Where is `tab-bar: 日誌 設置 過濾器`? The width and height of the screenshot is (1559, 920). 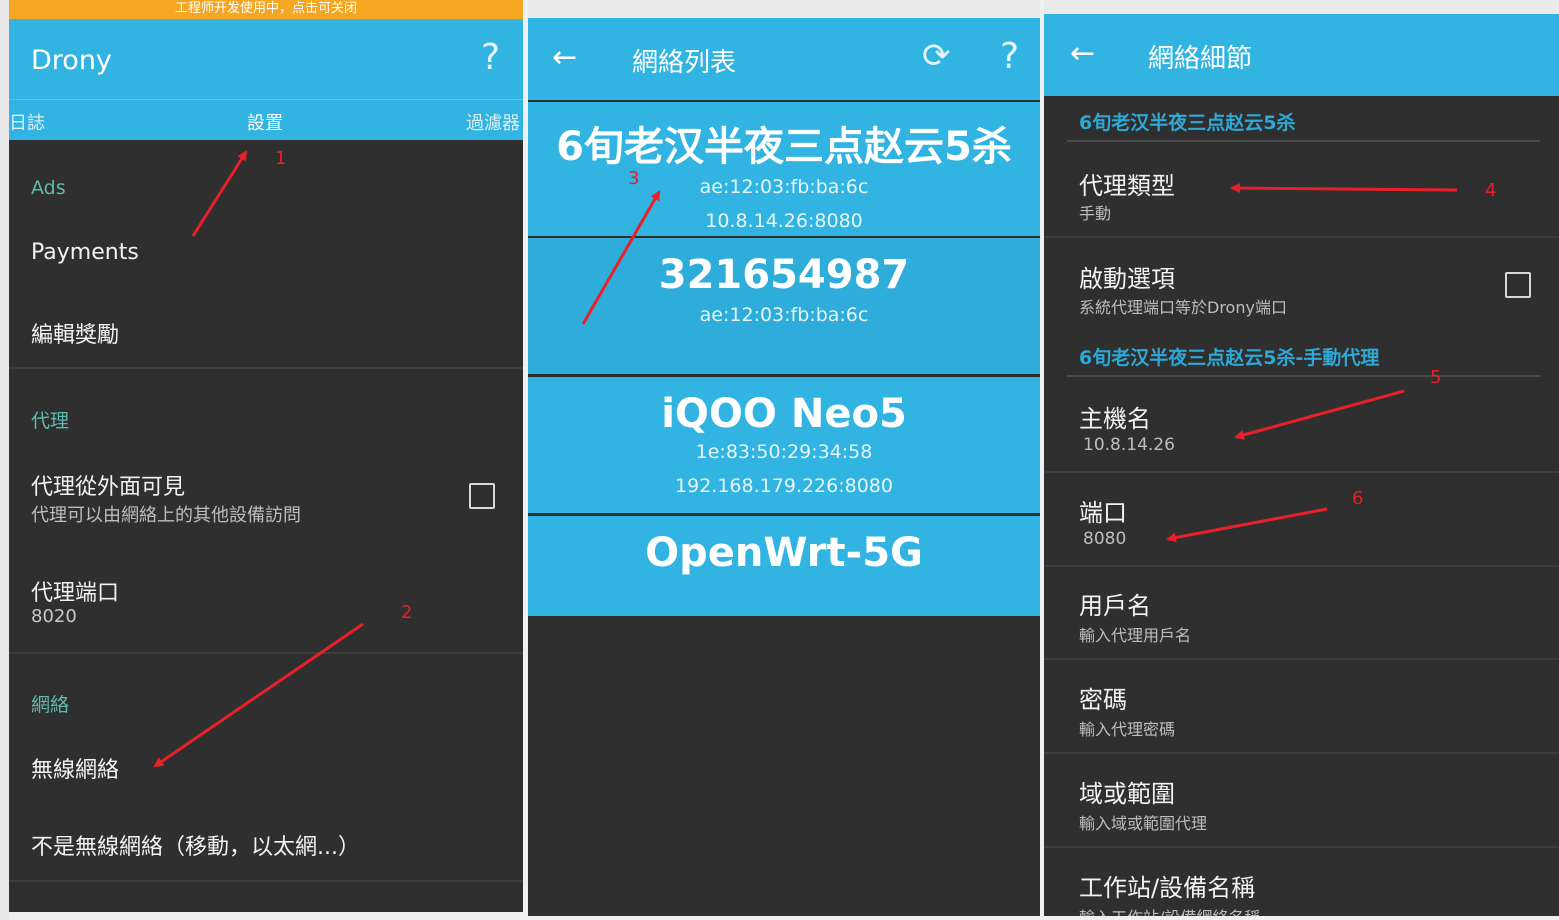
tab-bar: 日誌 設置 過濾器 is located at coordinates (266, 119).